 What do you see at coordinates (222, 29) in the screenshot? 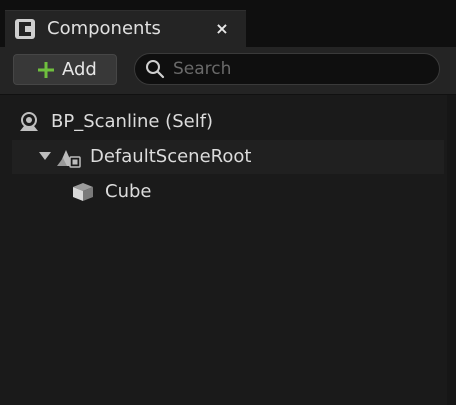
I see `close-icon: ×` at bounding box center [222, 29].